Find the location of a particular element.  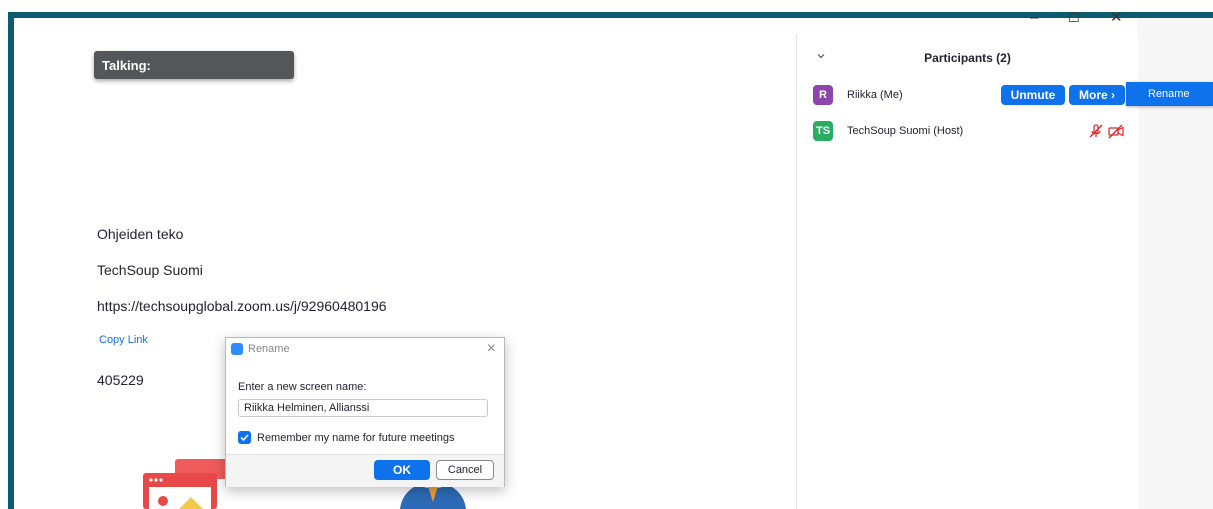

rename-prompt: Enter a new screen name: is located at coordinates (302, 387).